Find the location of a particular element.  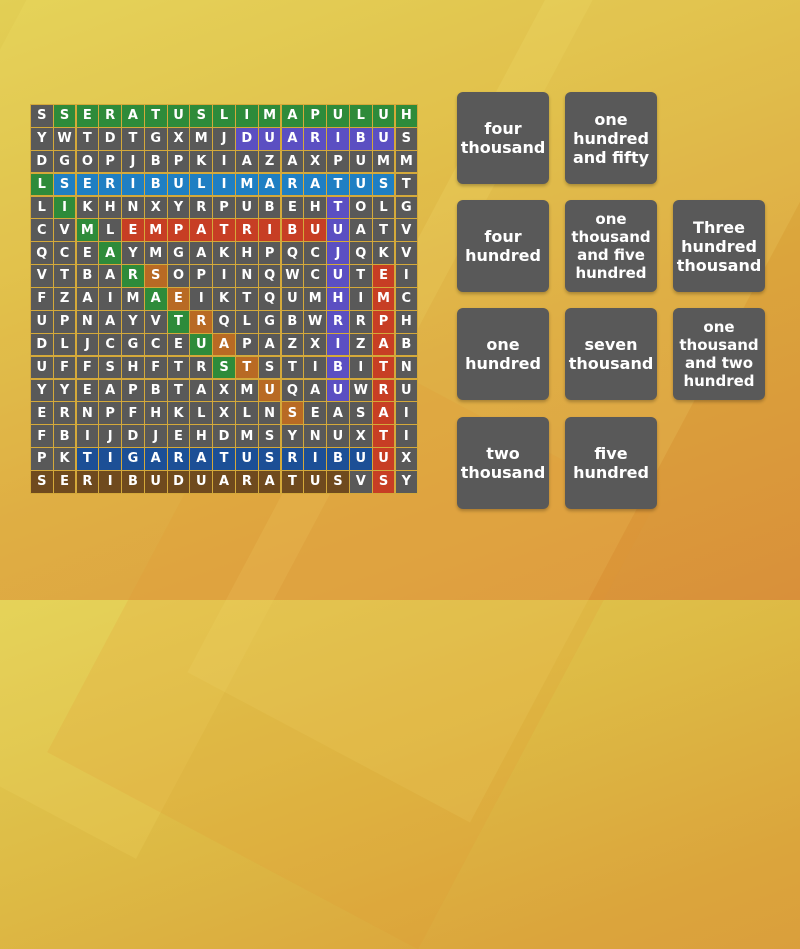

answer-card: one hundred and fifty is located at coordinates (611, 138).